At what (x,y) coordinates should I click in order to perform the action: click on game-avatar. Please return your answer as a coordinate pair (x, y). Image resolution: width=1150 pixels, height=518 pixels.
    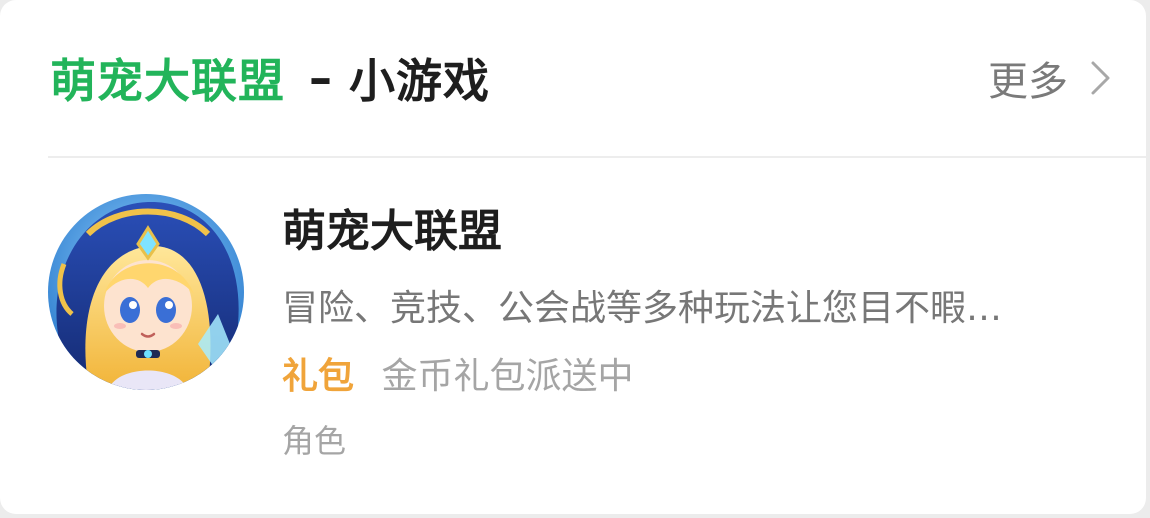
    Looking at the image, I should click on (146, 292).